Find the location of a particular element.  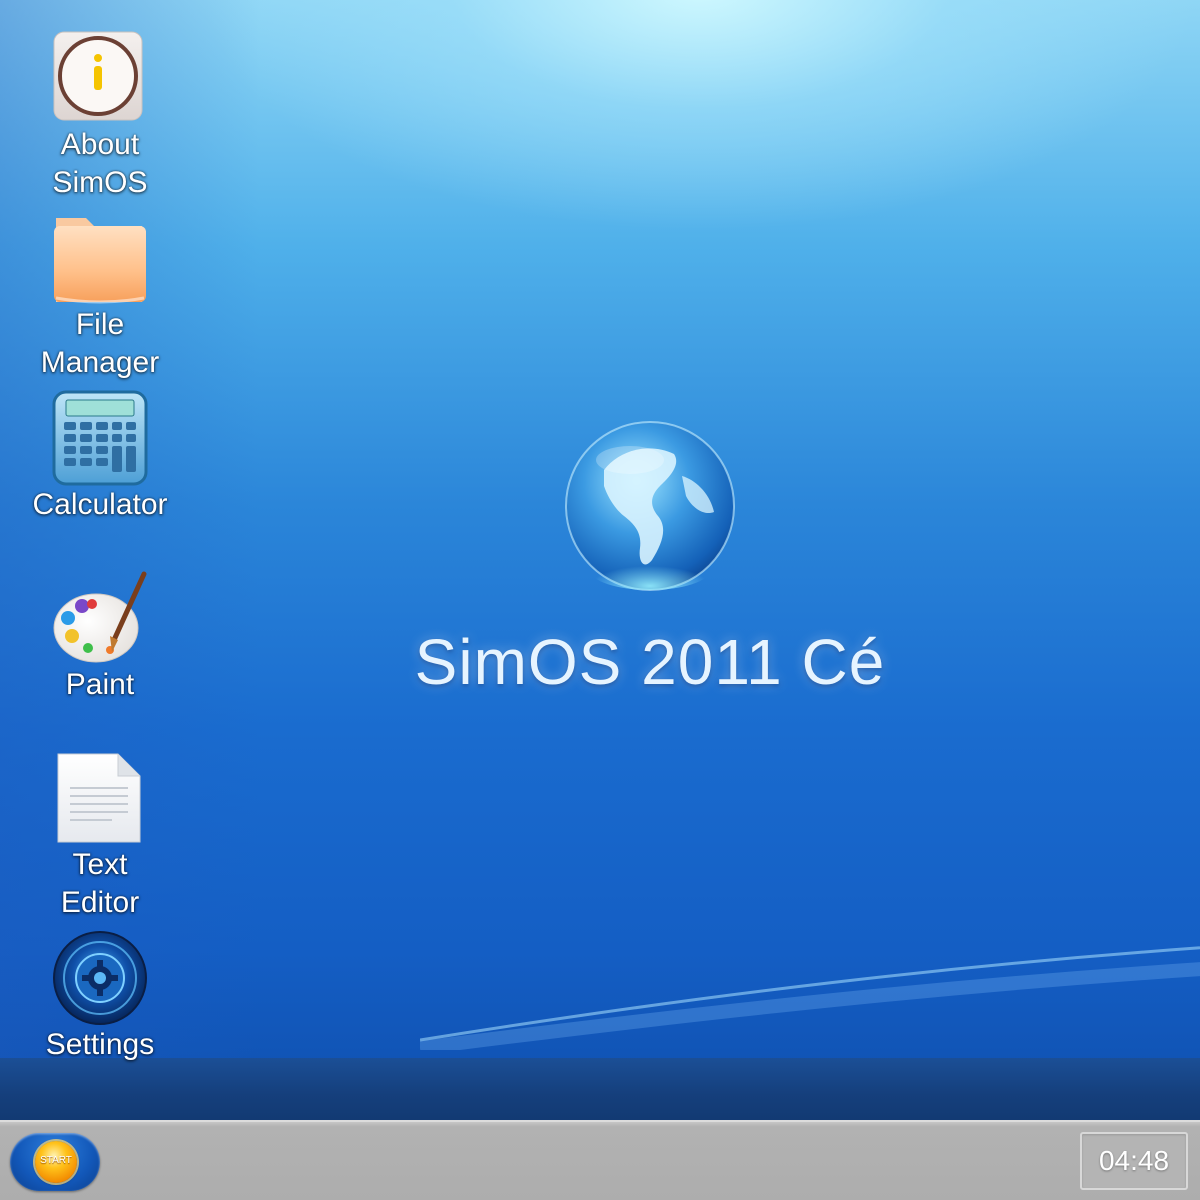

desktop-icon-label: Paint is located at coordinates (100, 684).